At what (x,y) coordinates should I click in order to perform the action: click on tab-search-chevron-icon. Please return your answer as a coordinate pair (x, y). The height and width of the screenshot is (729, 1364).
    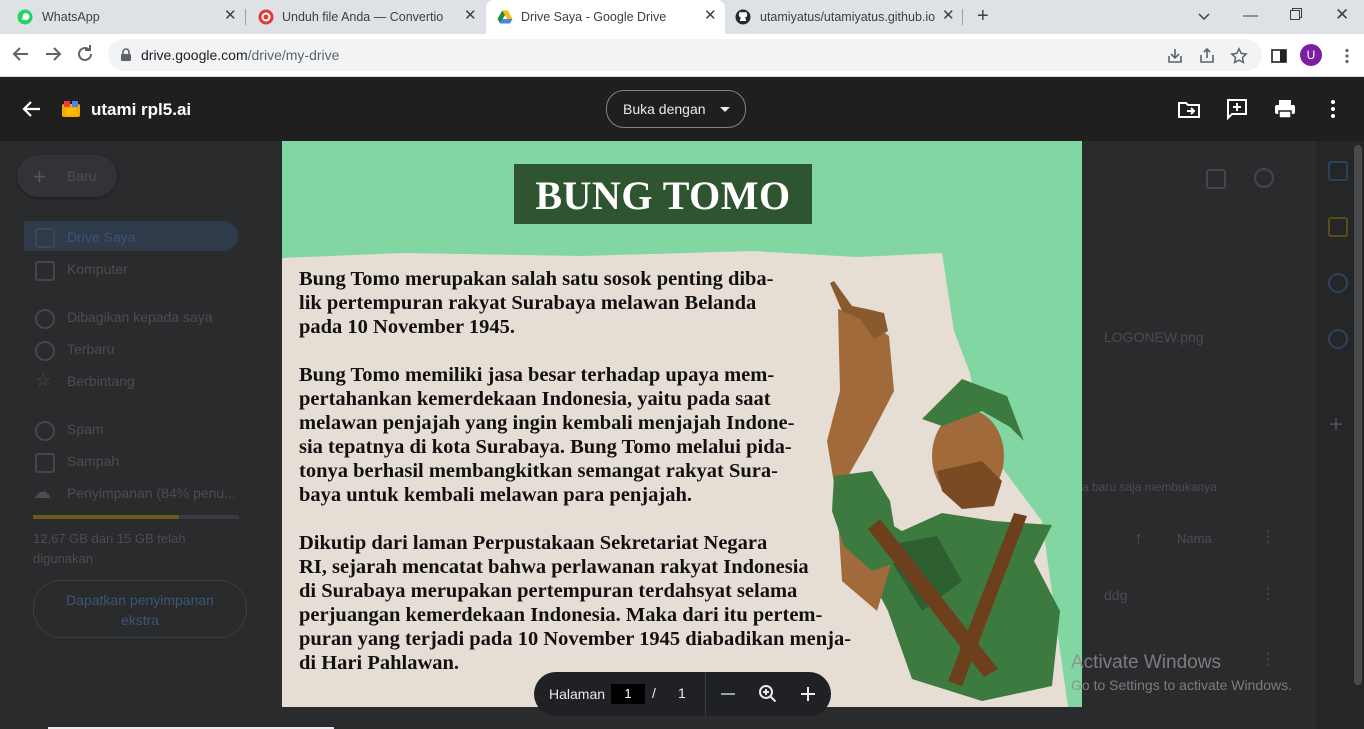
    Looking at the image, I should click on (1204, 16).